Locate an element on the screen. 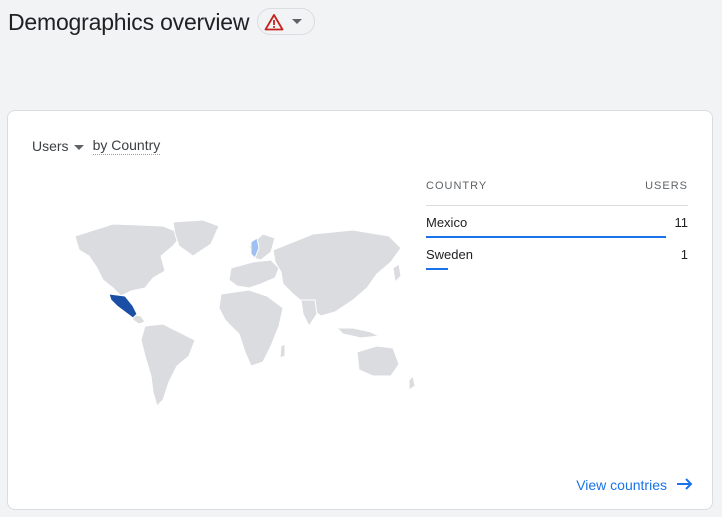 This screenshot has height=517, width=722. map-mexico is located at coordinates (123, 306).